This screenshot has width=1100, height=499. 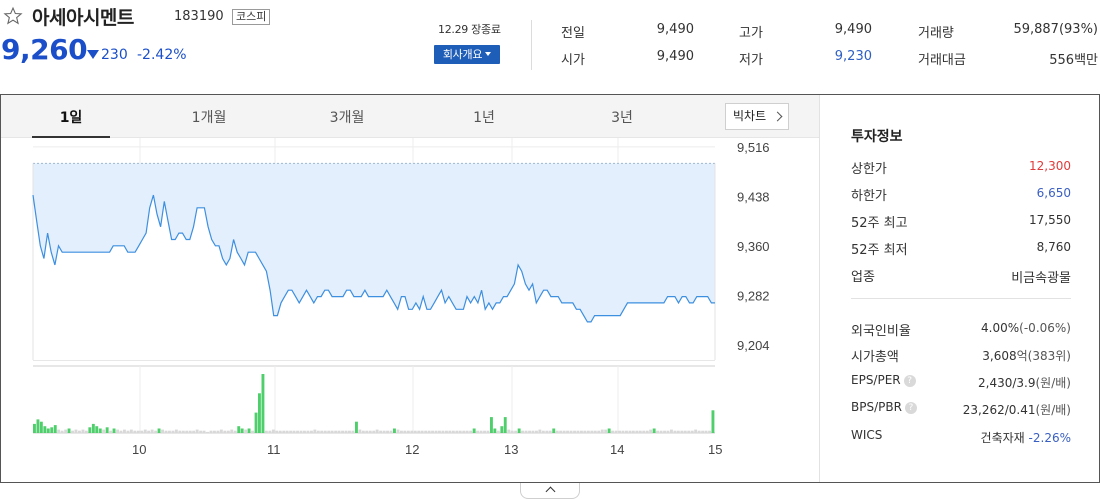 What do you see at coordinates (757, 116) in the screenshot?
I see `bigchart-button: 빅차트` at bounding box center [757, 116].